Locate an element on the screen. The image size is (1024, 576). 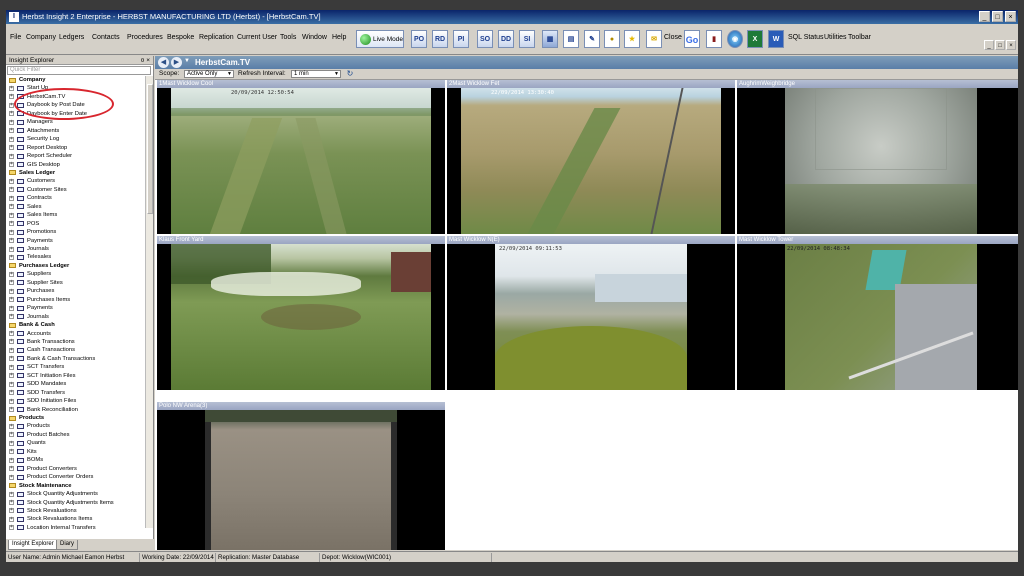
menu-procedures: Procedures is located at coordinates (145, 37).